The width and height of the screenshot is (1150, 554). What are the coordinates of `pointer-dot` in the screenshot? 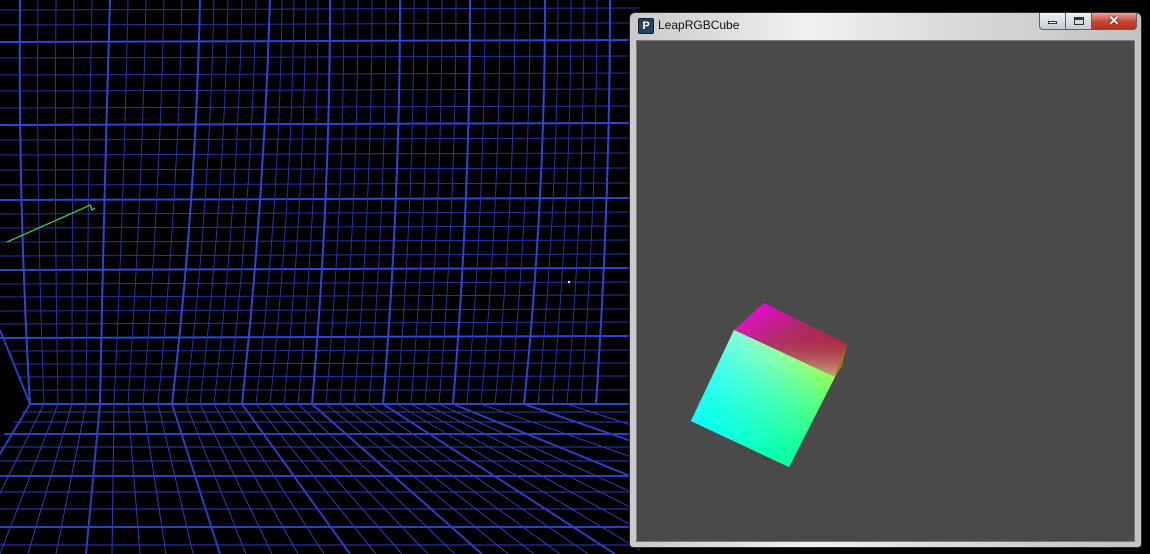 It's located at (569, 282).